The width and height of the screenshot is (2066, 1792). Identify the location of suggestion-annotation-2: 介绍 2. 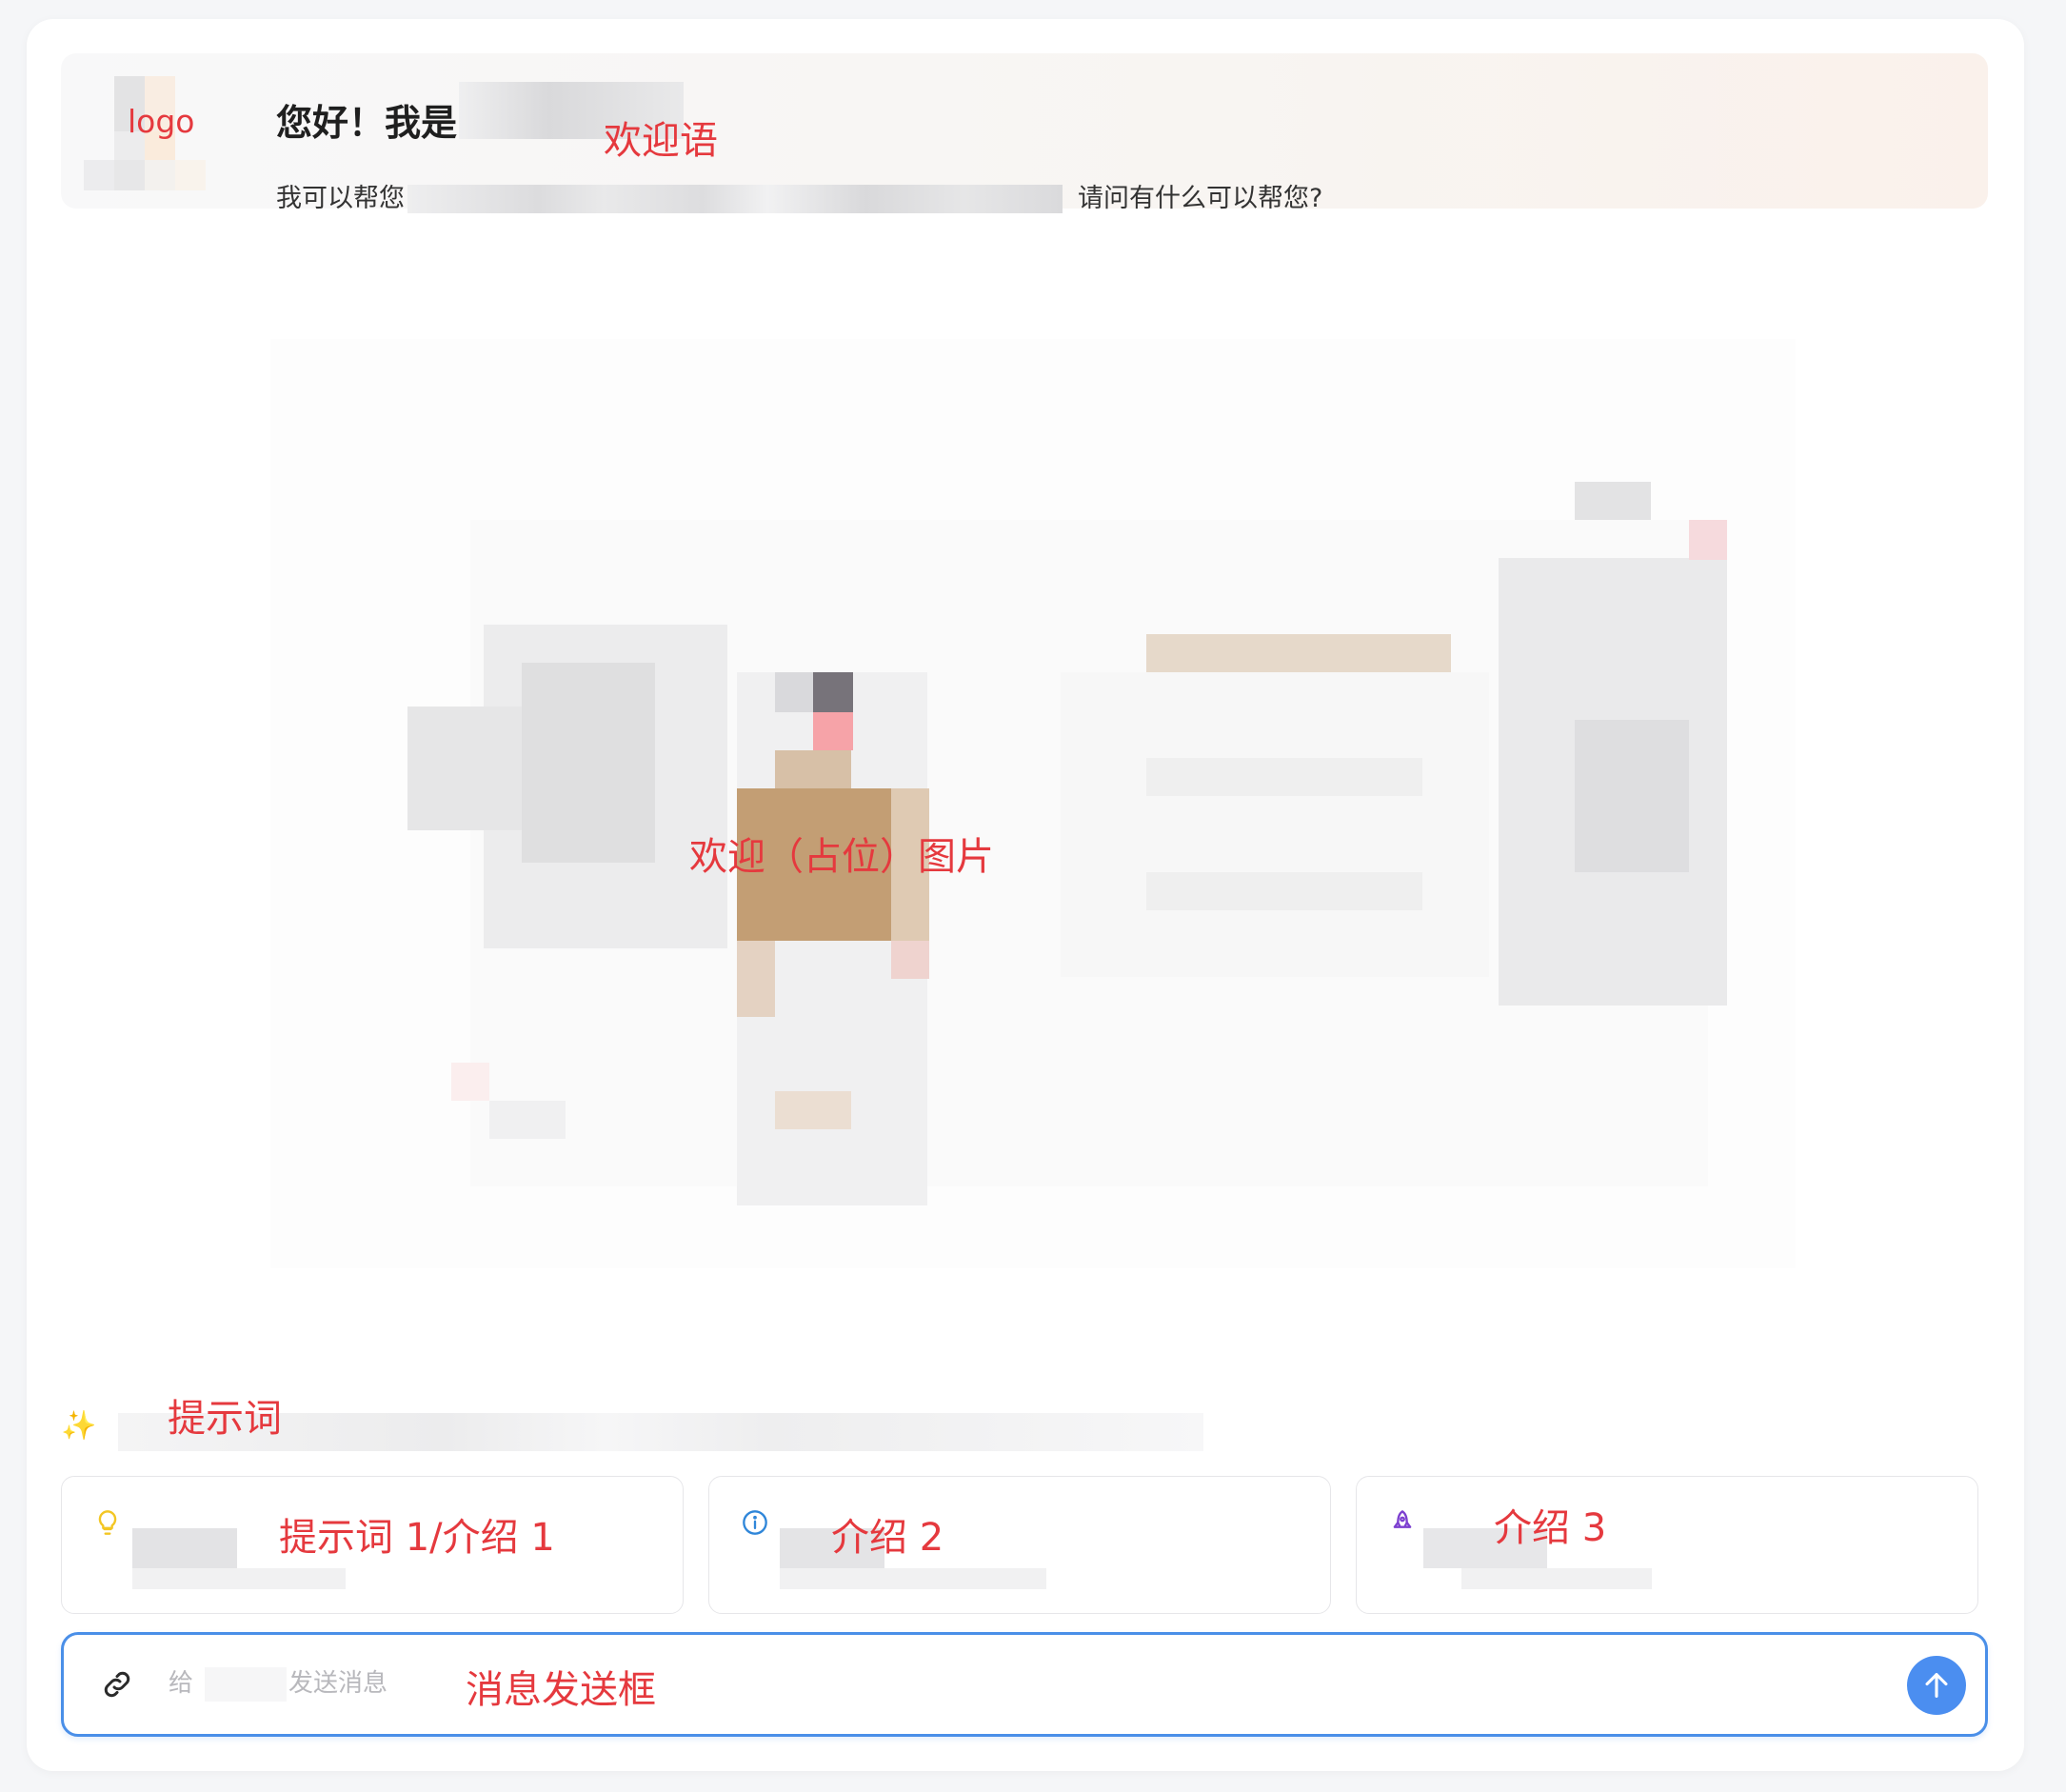
(887, 1538).